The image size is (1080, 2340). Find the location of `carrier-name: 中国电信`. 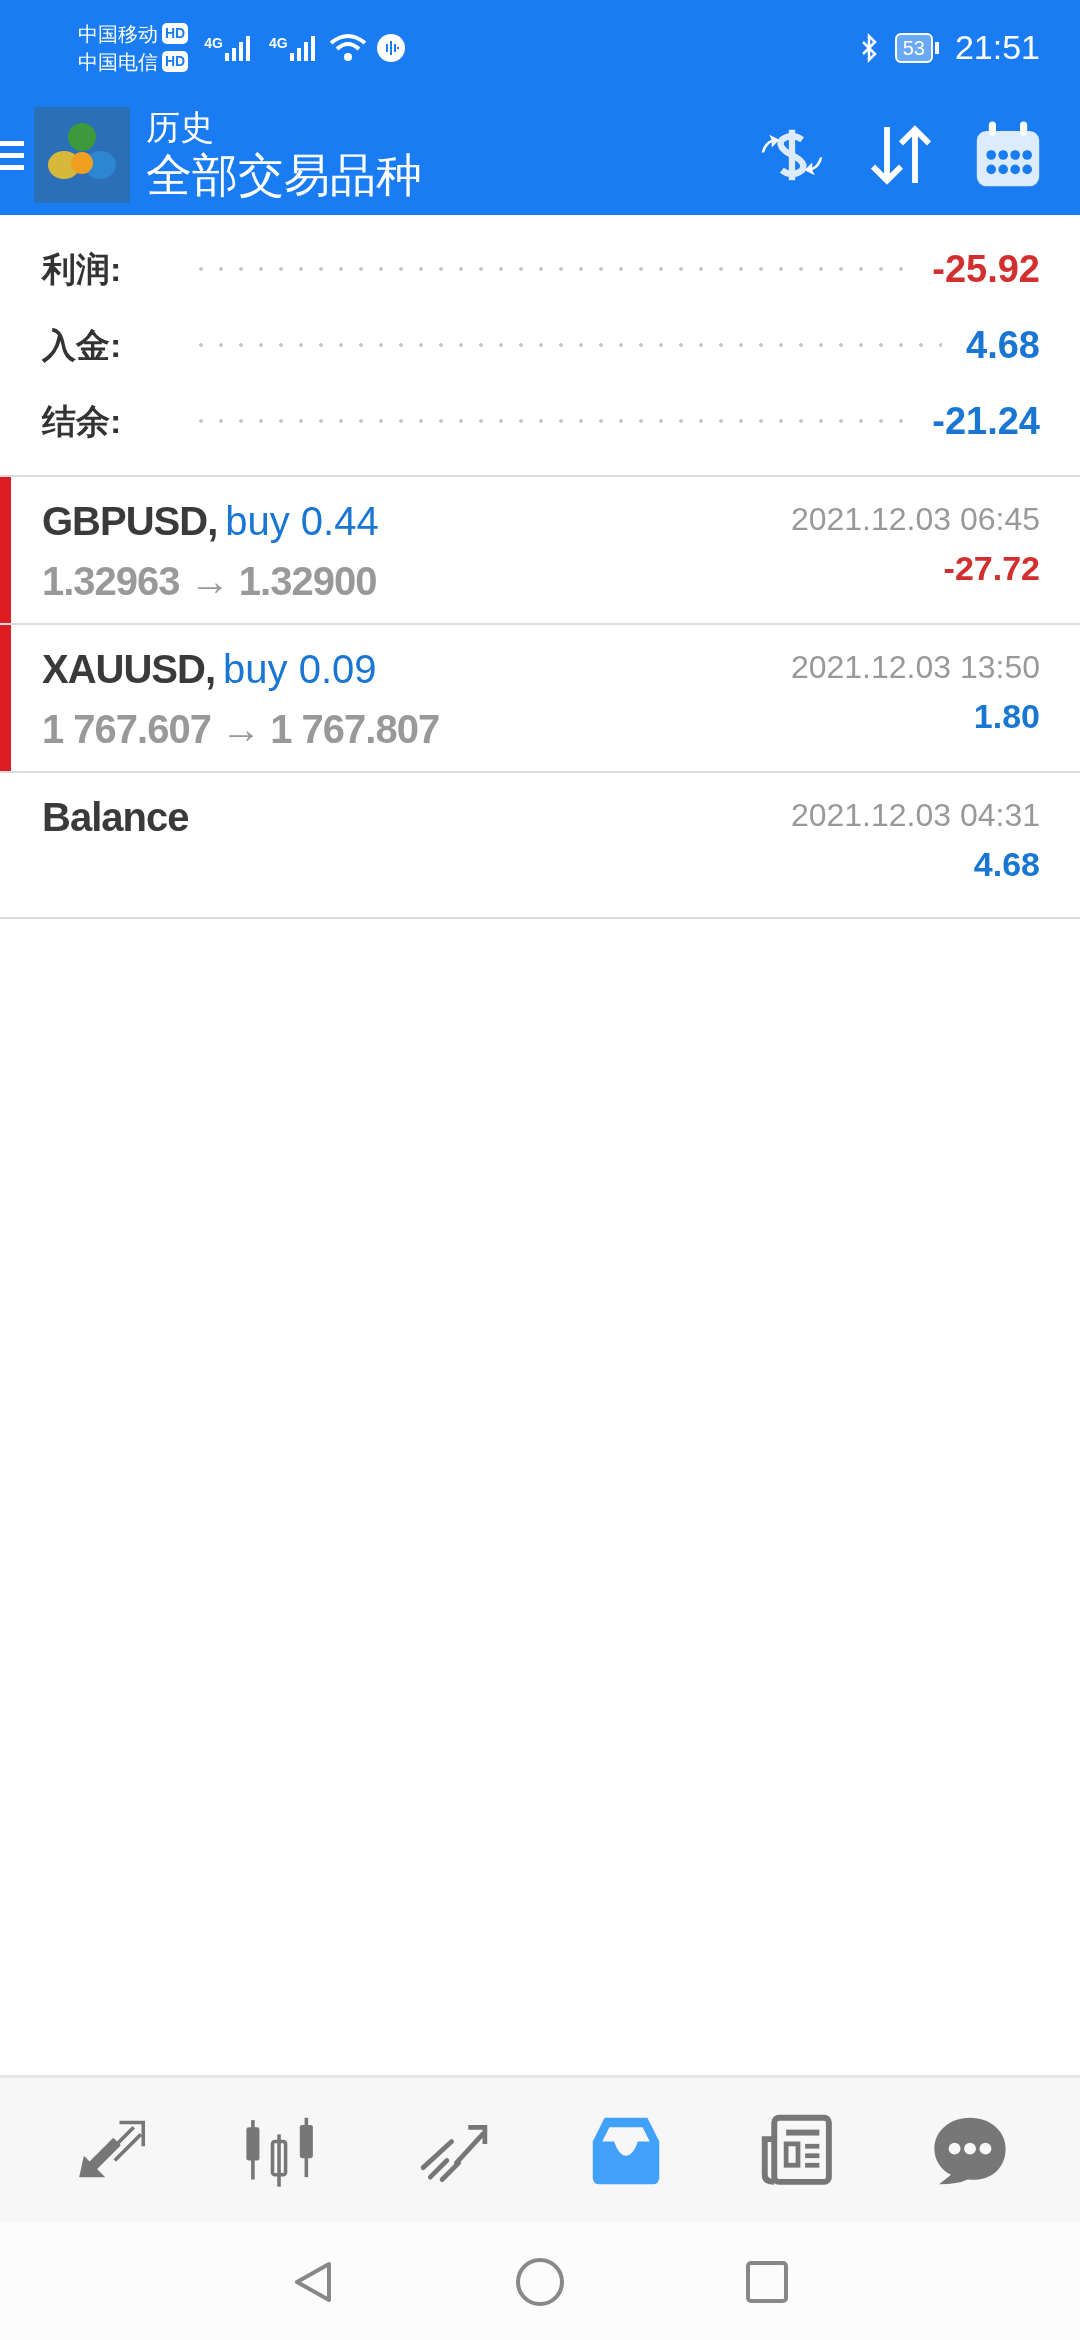

carrier-name: 中国电信 is located at coordinates (118, 62).